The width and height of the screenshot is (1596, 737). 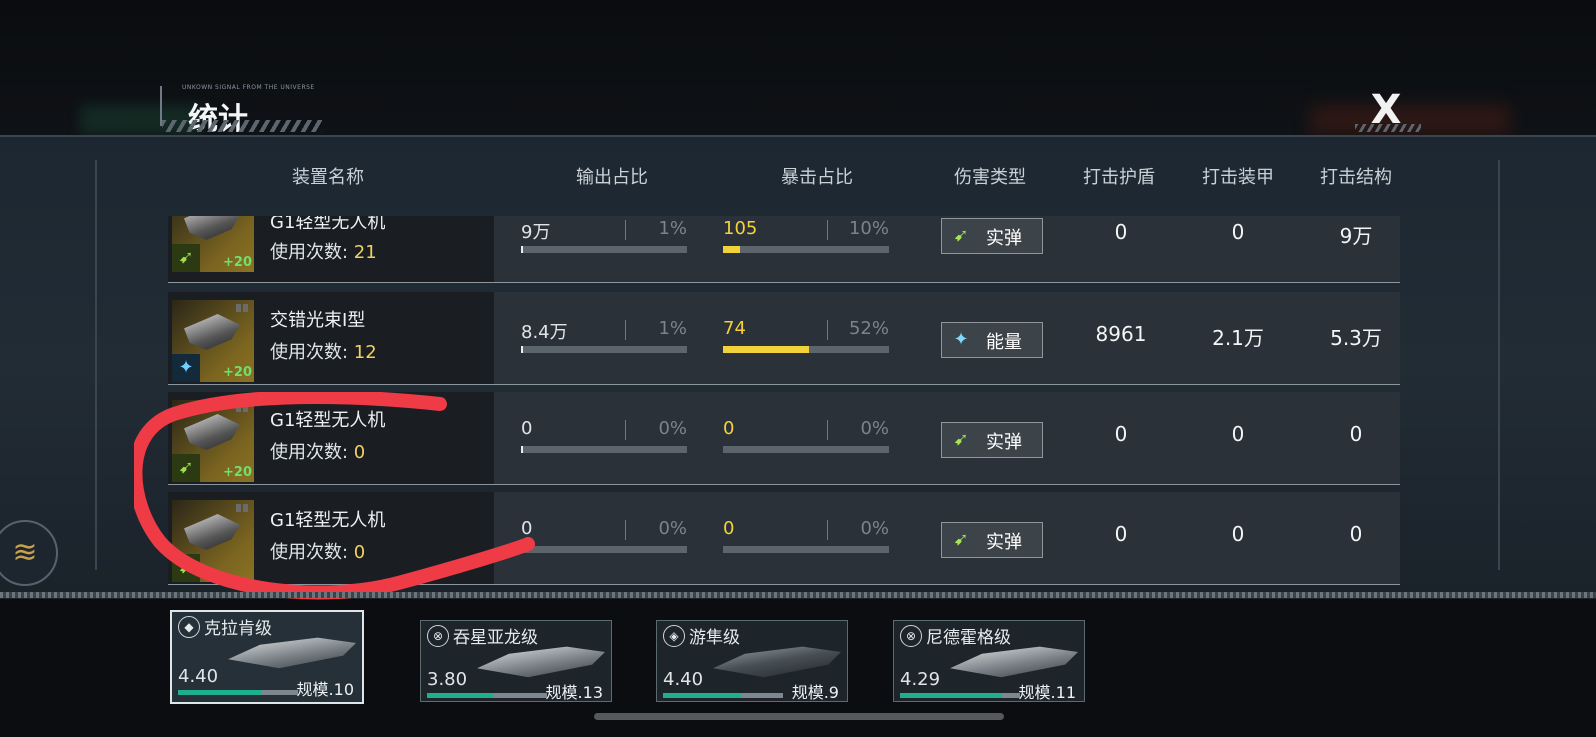 What do you see at coordinates (674, 636) in the screenshot?
I see `ship-class-icon: ◈` at bounding box center [674, 636].